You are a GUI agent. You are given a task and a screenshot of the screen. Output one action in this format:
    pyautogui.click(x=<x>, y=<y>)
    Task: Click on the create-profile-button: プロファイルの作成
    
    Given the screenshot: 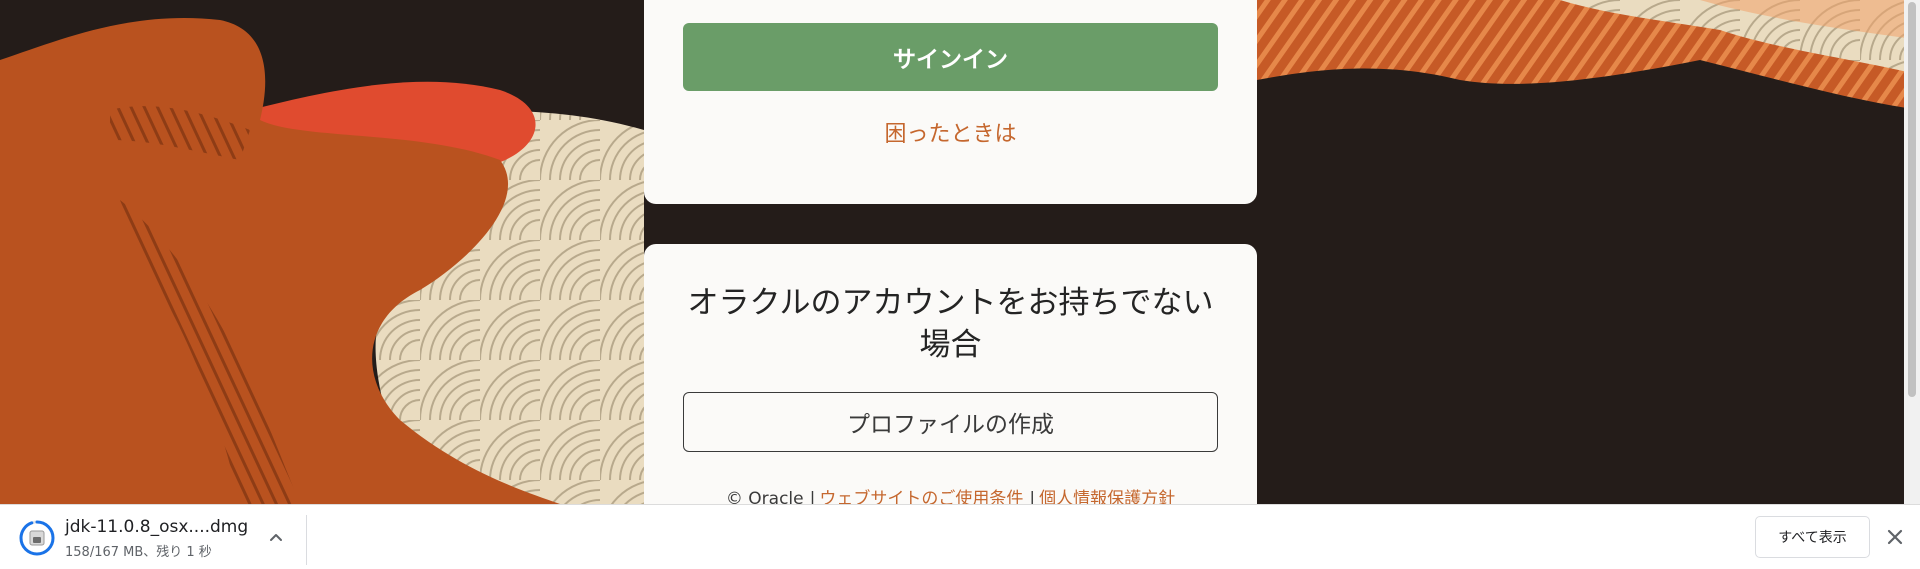 What is the action you would take?
    pyautogui.click(x=950, y=422)
    